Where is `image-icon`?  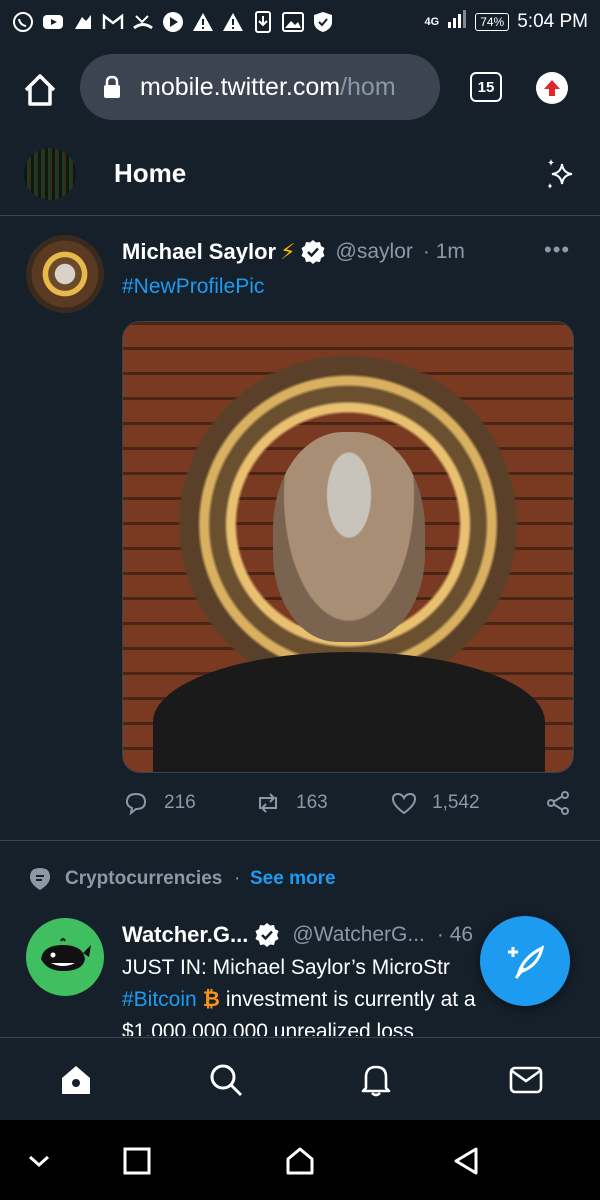 image-icon is located at coordinates (293, 22).